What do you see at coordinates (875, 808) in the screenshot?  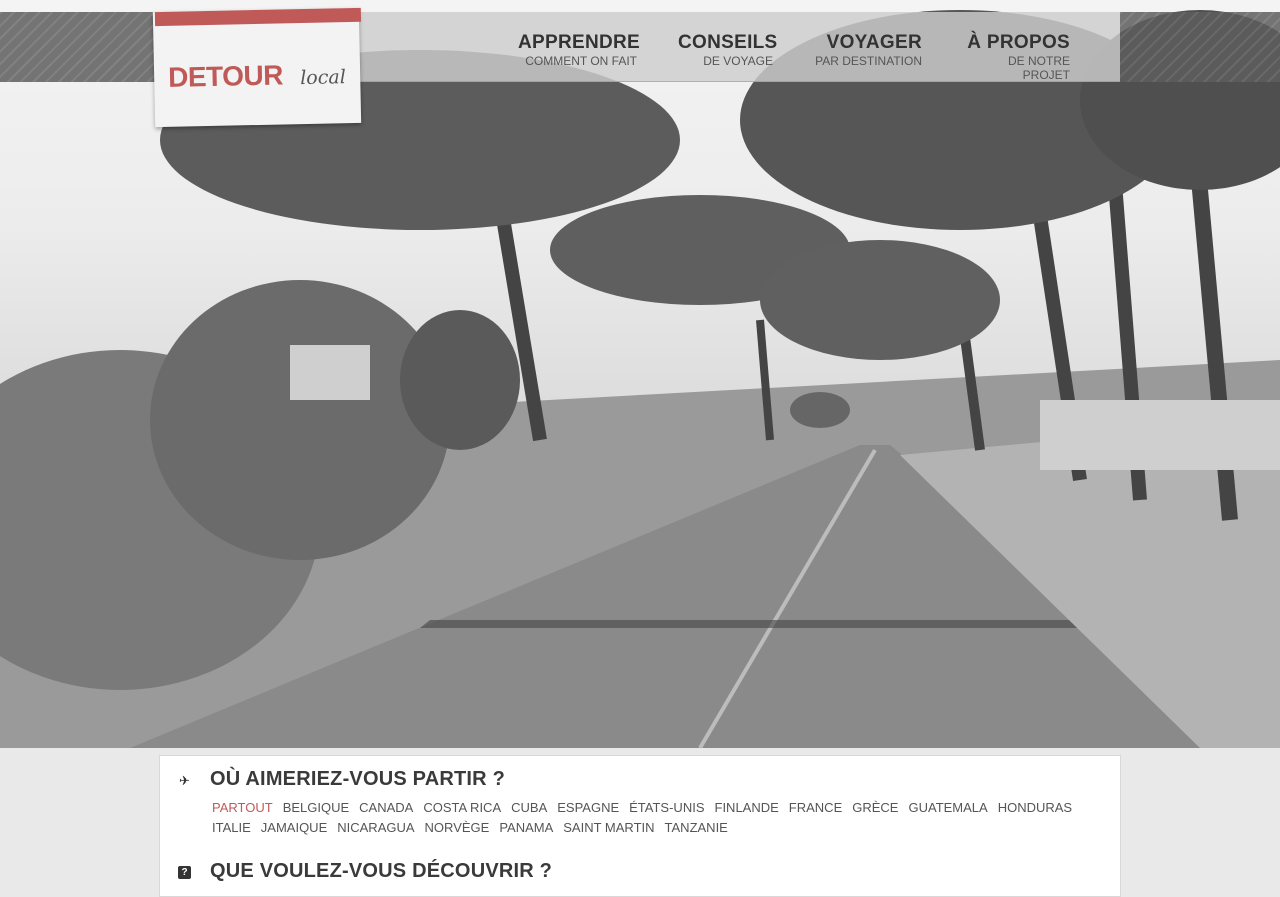 I see `destination-link: GRÈCE` at bounding box center [875, 808].